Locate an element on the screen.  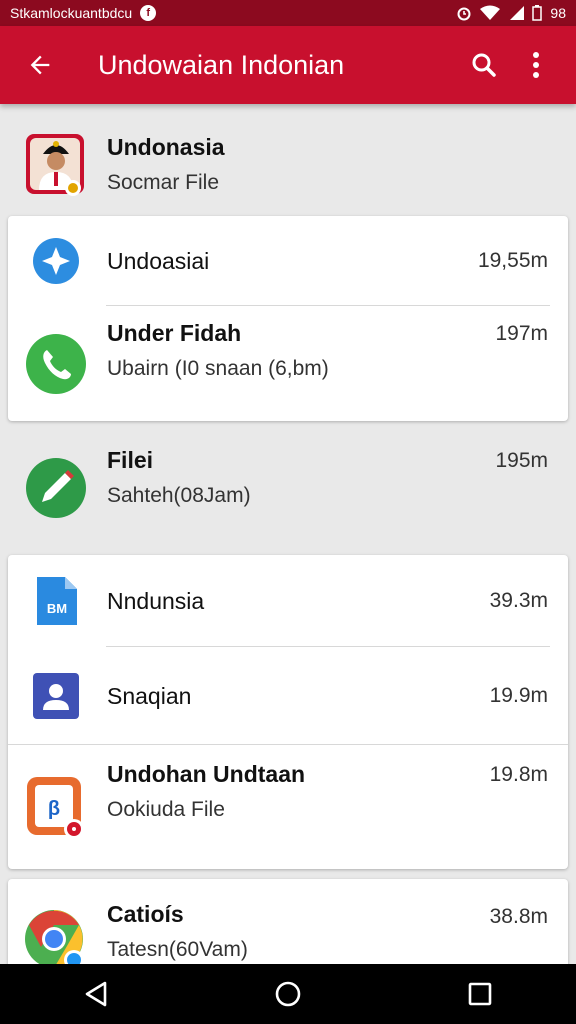
list-item: Undoasiai 19,55m is located at coordinates (288, 261).